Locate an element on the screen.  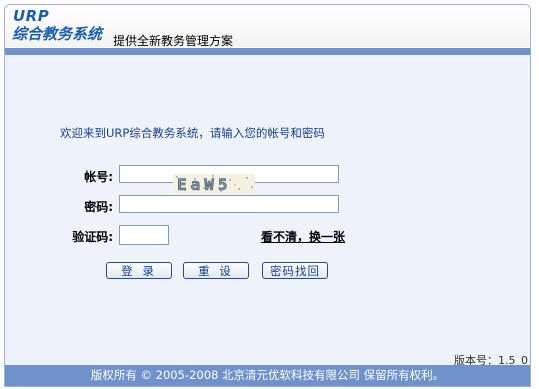
reset-button: 重 设 is located at coordinates (216, 270).